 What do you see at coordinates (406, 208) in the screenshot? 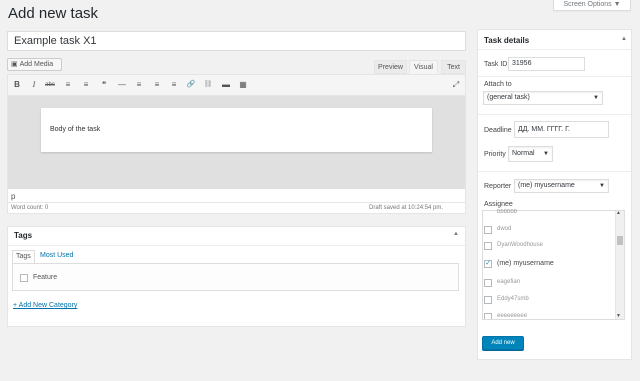
I see `draft-saved-status: Draft saved at 10:24:54 pm.` at bounding box center [406, 208].